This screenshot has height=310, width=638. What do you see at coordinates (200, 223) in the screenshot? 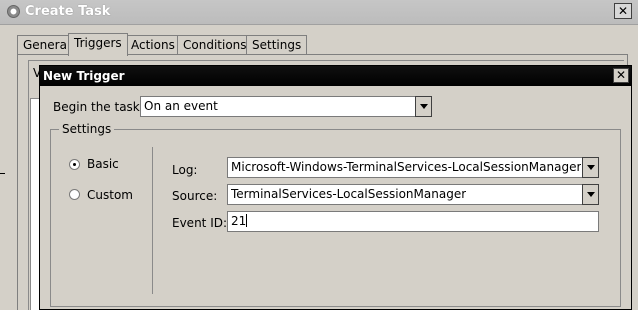
I see `event-id-label: Event ID:` at bounding box center [200, 223].